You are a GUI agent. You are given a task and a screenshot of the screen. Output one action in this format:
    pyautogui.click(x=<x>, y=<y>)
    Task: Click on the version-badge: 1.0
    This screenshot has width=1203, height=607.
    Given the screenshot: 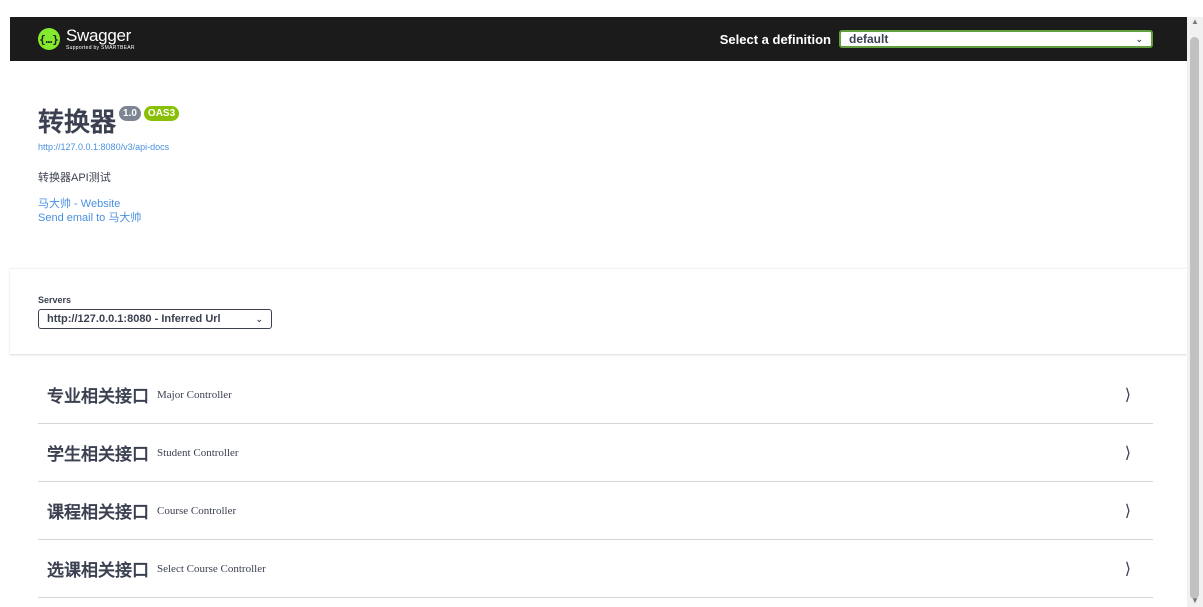 What is the action you would take?
    pyautogui.click(x=130, y=113)
    